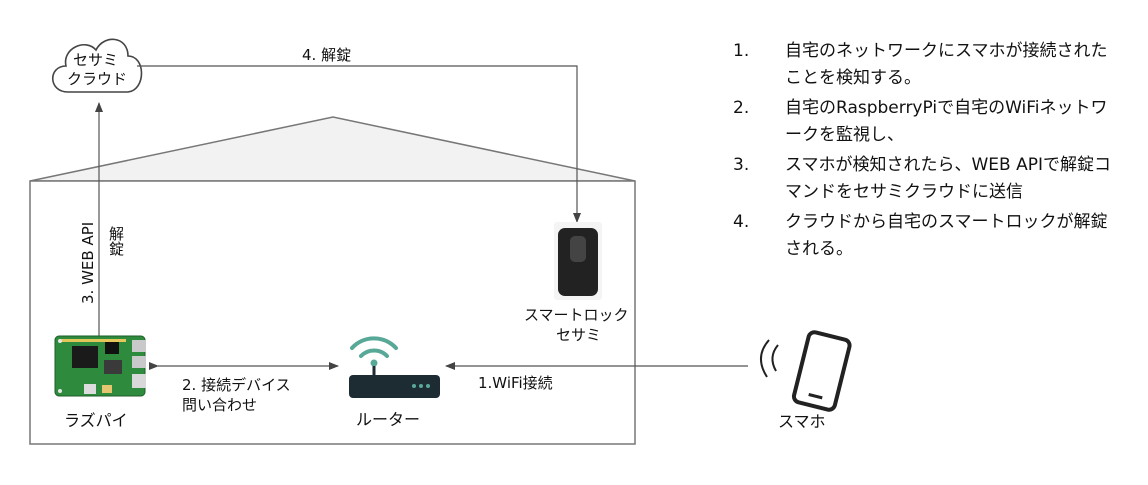 This screenshot has height=485, width=1148. What do you see at coordinates (236, 385) in the screenshot?
I see `raspi-router-edge-label-line1: 2. 接続デバイス` at bounding box center [236, 385].